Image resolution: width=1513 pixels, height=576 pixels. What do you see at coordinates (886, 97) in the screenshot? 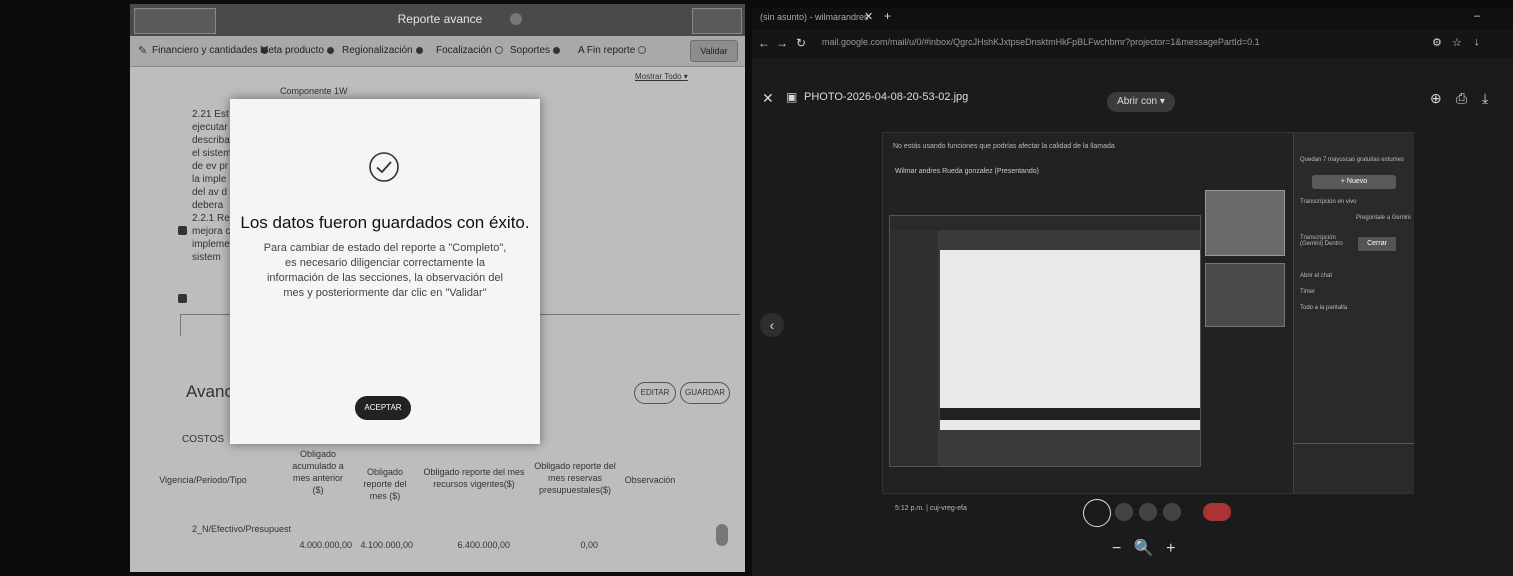
I see `file-name: PHOTO-2026-04-08-20-53-02.jpg` at bounding box center [886, 97].